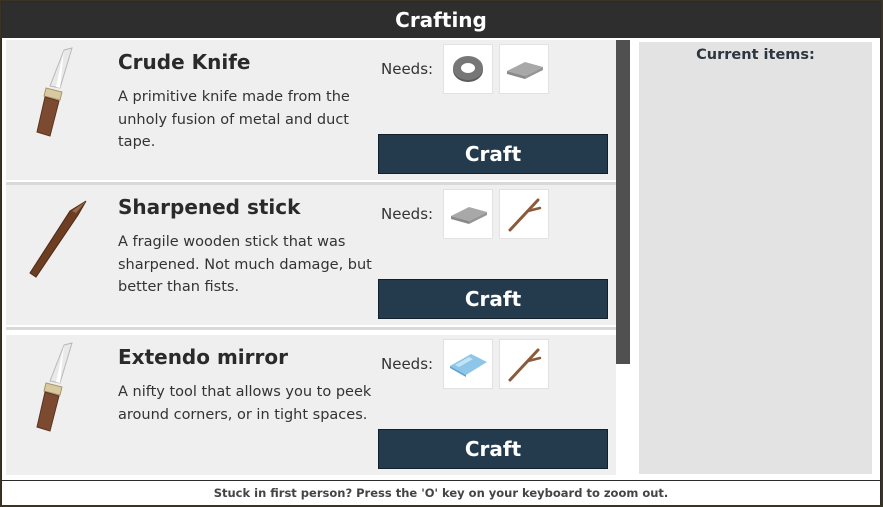 This screenshot has height=507, width=883. Describe the element at coordinates (311, 328) in the screenshot. I see `row-divider` at that location.